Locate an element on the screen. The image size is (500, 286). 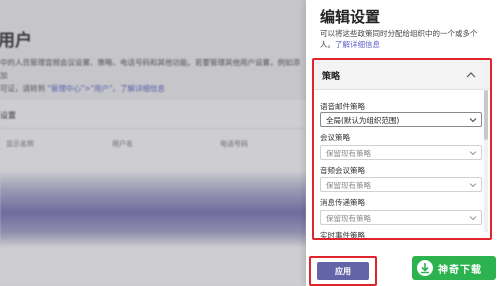
voicemail-policy-value: 全局(默认为组织范围) is located at coordinates (363, 120).